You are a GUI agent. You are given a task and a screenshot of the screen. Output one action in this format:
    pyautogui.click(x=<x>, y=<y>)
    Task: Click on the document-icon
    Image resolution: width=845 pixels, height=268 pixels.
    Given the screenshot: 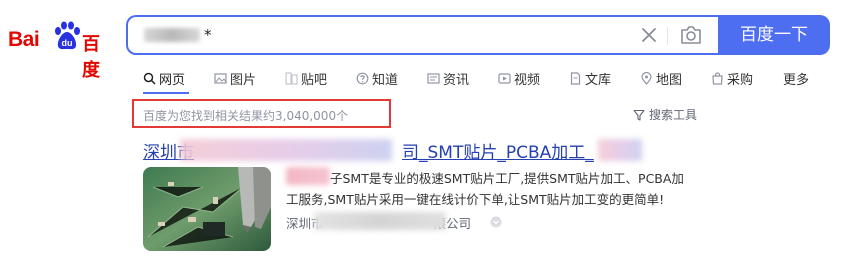 What is the action you would take?
    pyautogui.click(x=575, y=78)
    